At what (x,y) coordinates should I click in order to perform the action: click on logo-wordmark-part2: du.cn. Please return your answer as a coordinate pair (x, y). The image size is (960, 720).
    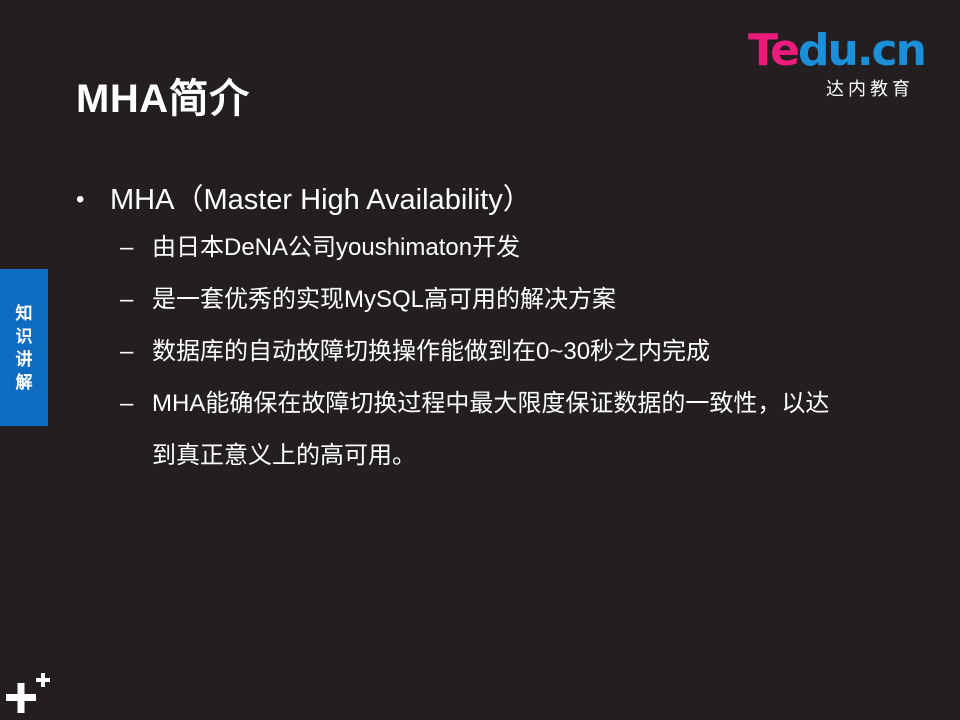
    Looking at the image, I should click on (862, 50).